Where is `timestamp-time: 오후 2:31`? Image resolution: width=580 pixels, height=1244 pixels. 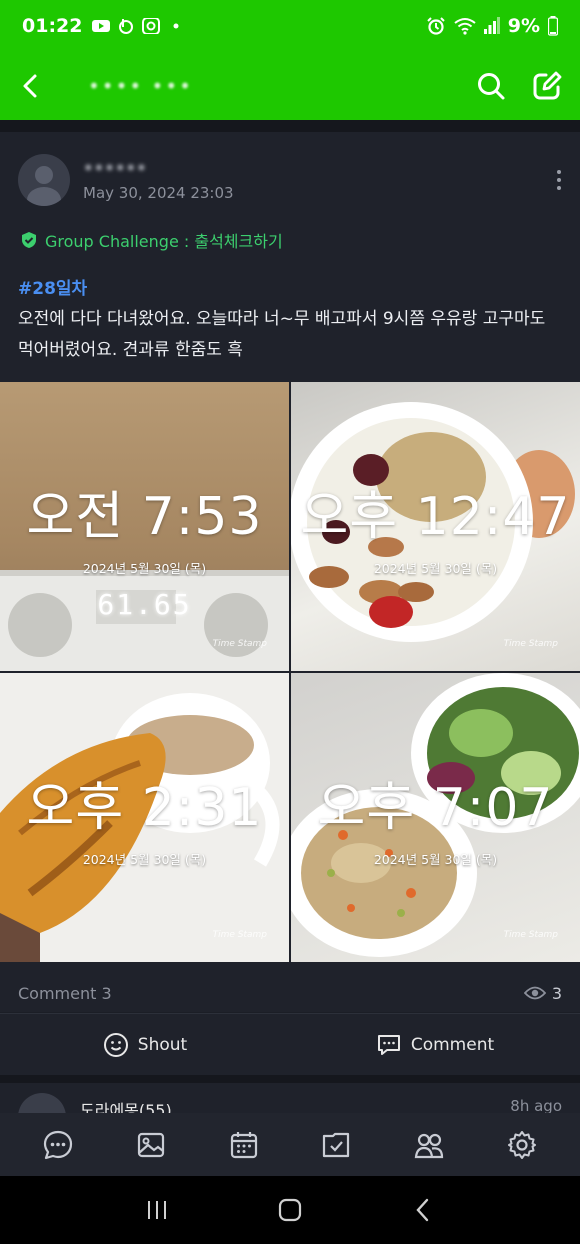
timestamp-time: 오후 2:31 is located at coordinates (144, 808).